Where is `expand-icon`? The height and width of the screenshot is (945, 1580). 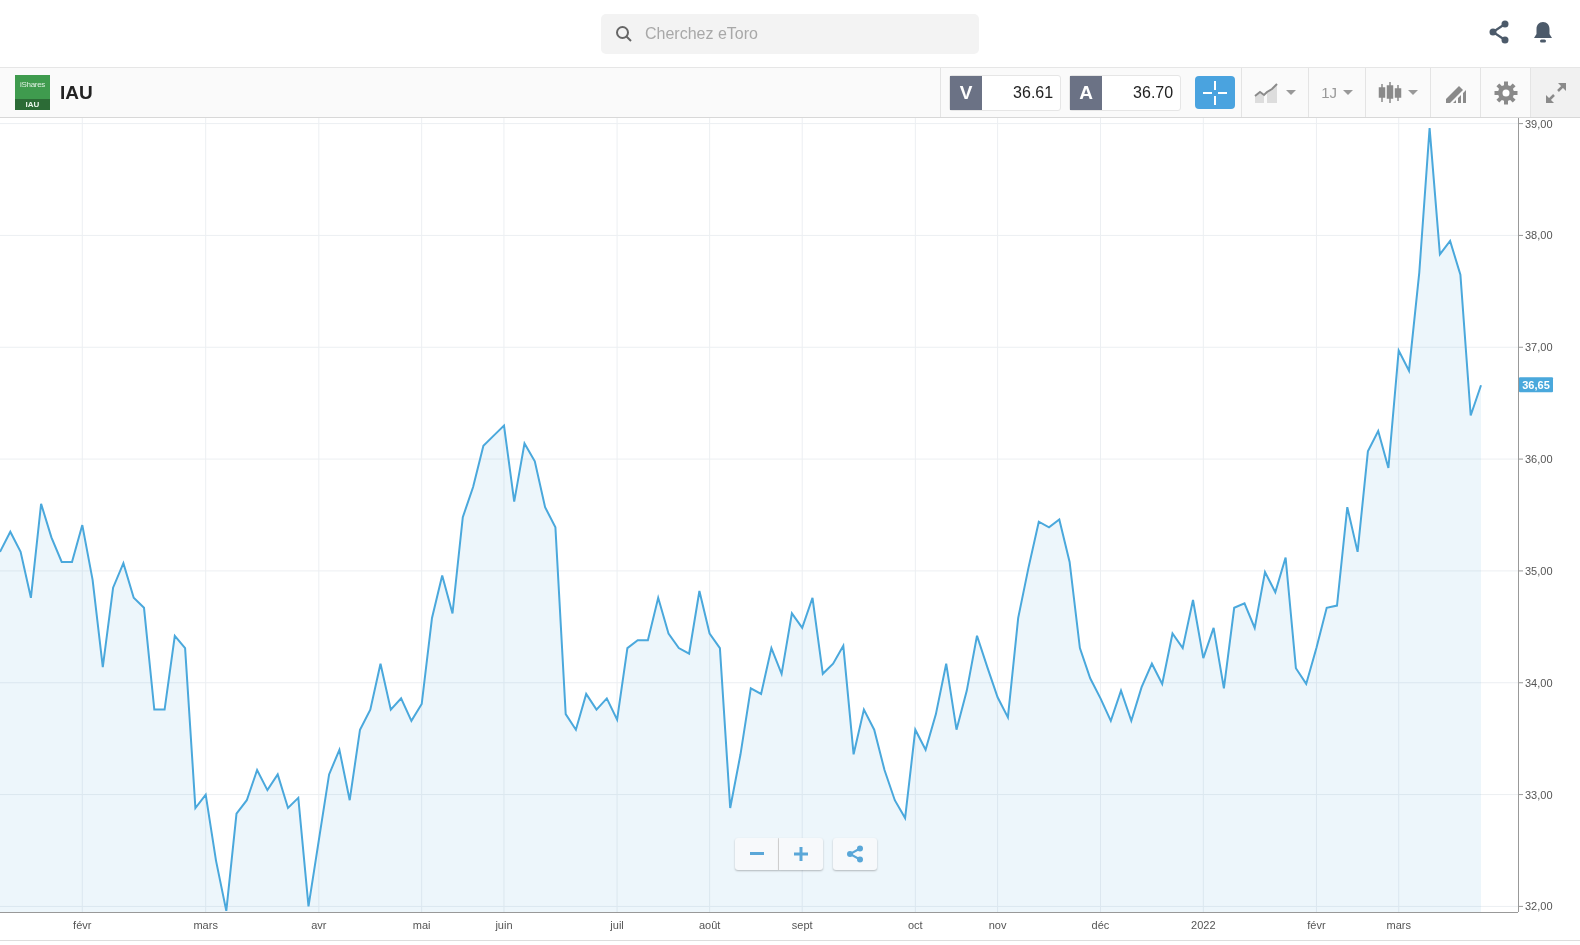
expand-icon is located at coordinates (1555, 92).